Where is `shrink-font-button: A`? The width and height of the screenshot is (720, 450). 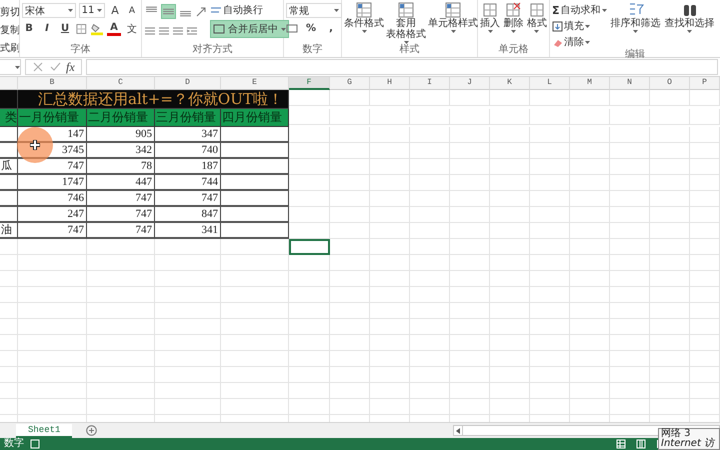
shrink-font-button: A is located at coordinates (132, 10).